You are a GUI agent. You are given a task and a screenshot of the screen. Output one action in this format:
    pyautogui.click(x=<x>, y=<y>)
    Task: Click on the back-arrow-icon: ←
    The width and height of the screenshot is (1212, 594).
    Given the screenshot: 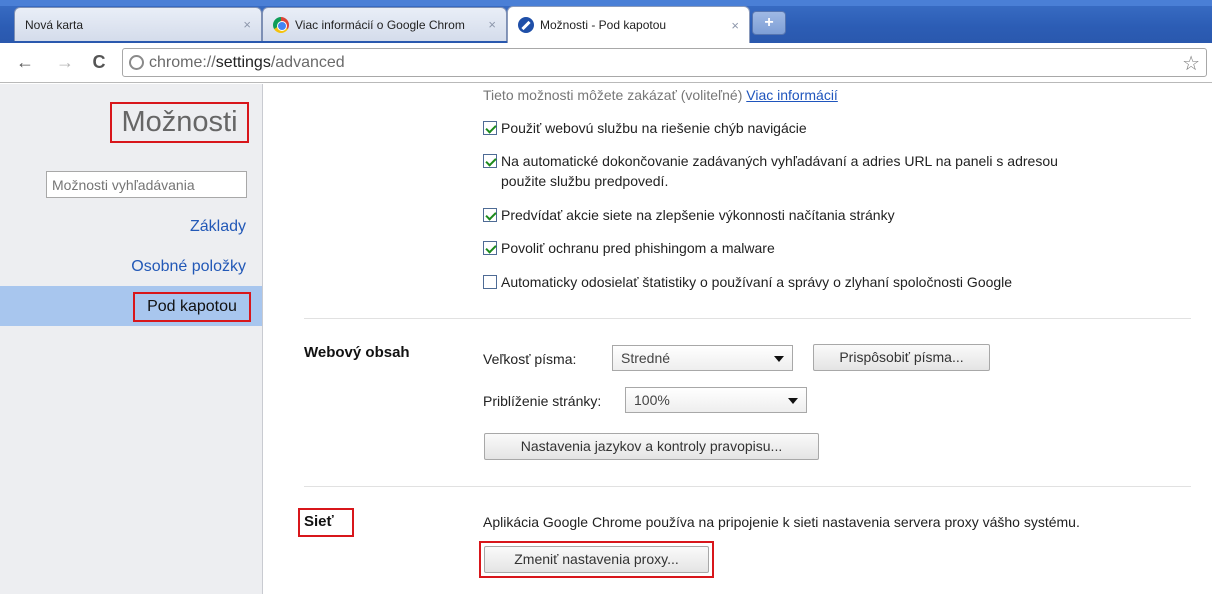 What is the action you would take?
    pyautogui.click(x=25, y=62)
    